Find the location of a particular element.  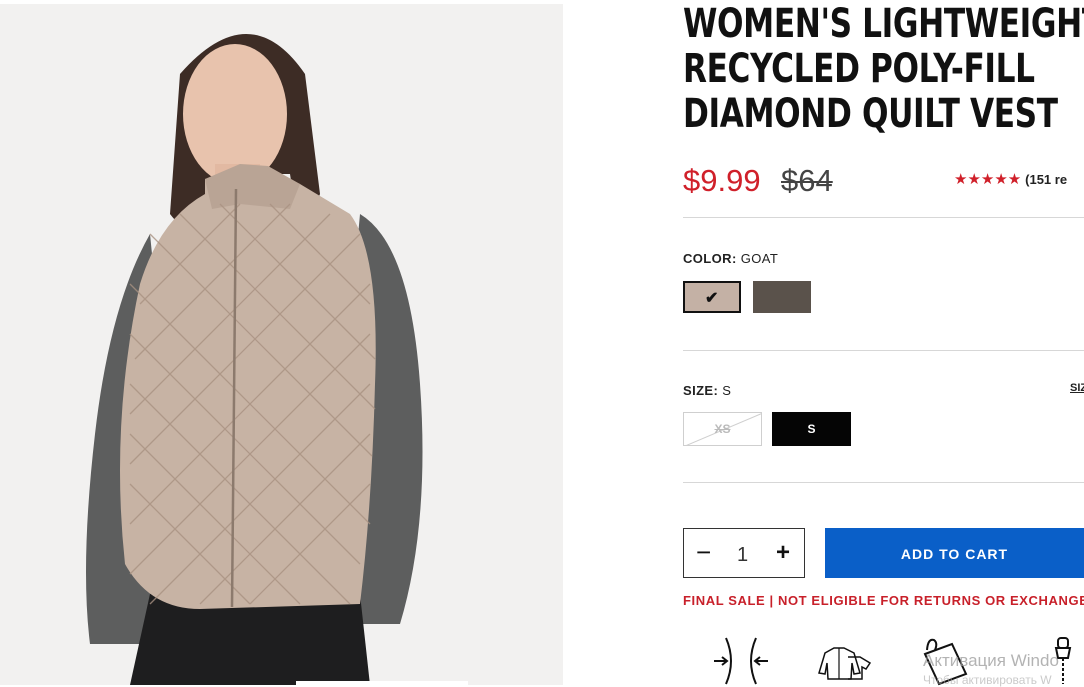

size-option-xs-label: XS is located at coordinates (722, 429).